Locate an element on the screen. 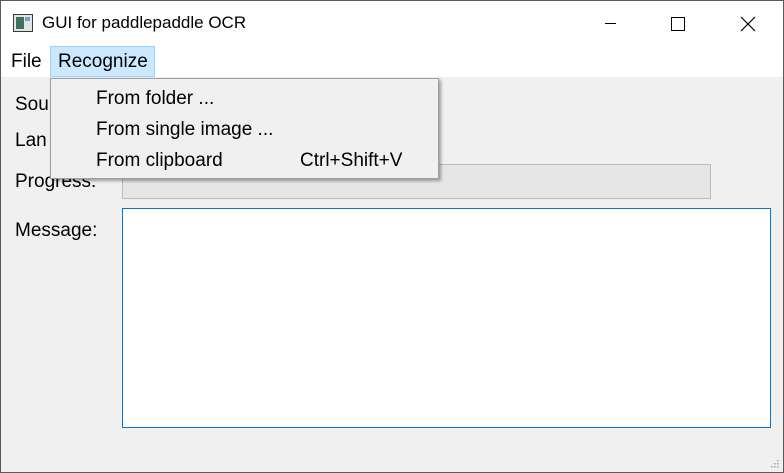  language-label: Lan is located at coordinates (31, 140).